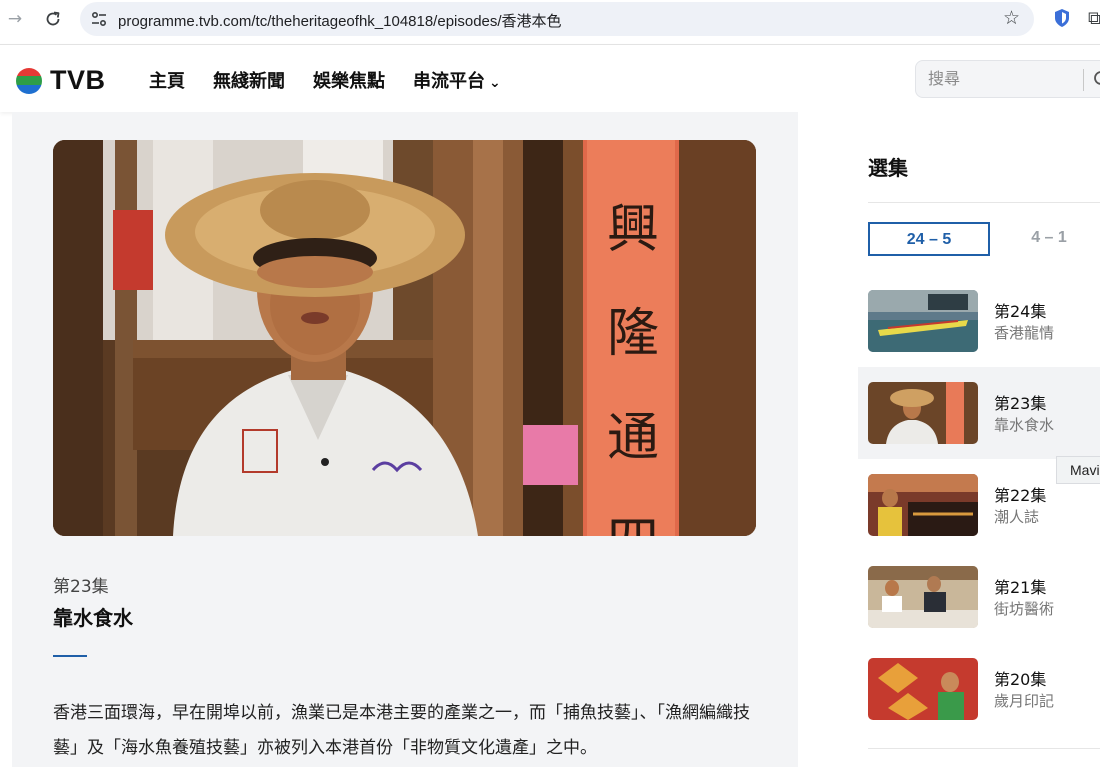 This screenshot has height=767, width=1100. I want to click on episode-item-24: 第24集 香港龍情, so click(984, 322).